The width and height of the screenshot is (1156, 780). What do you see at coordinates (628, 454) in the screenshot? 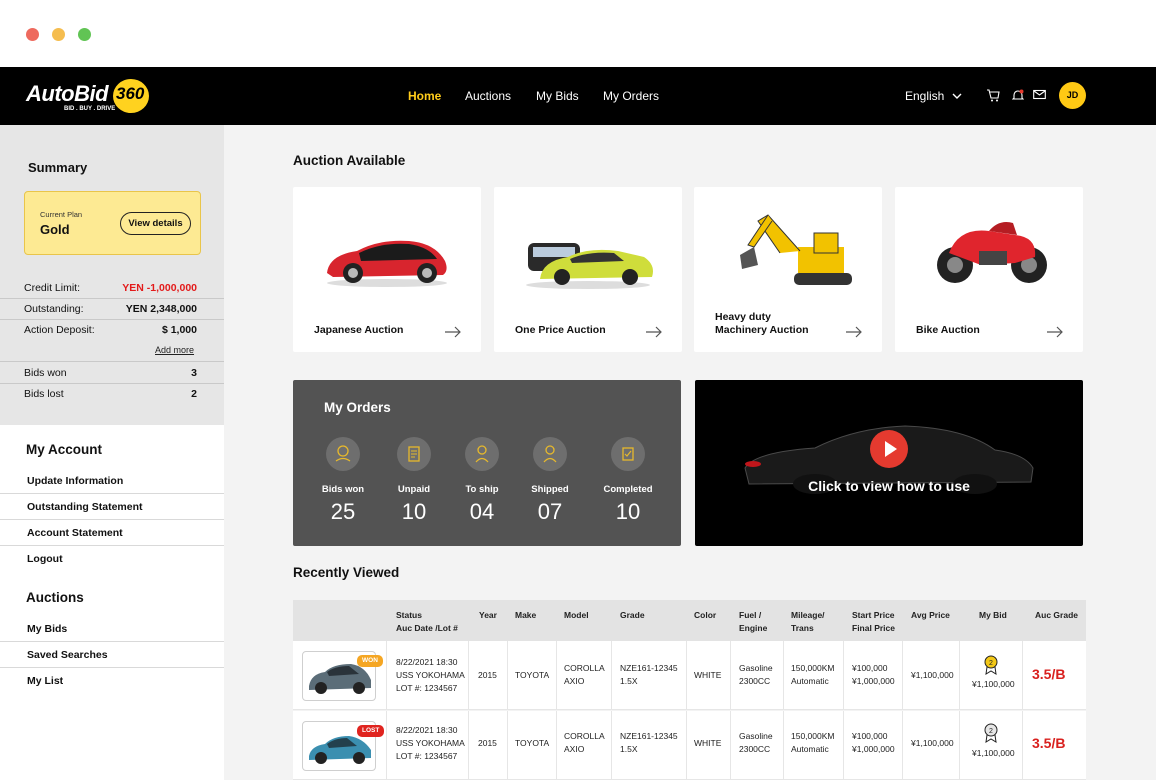
I see `completed-check-icon` at bounding box center [628, 454].